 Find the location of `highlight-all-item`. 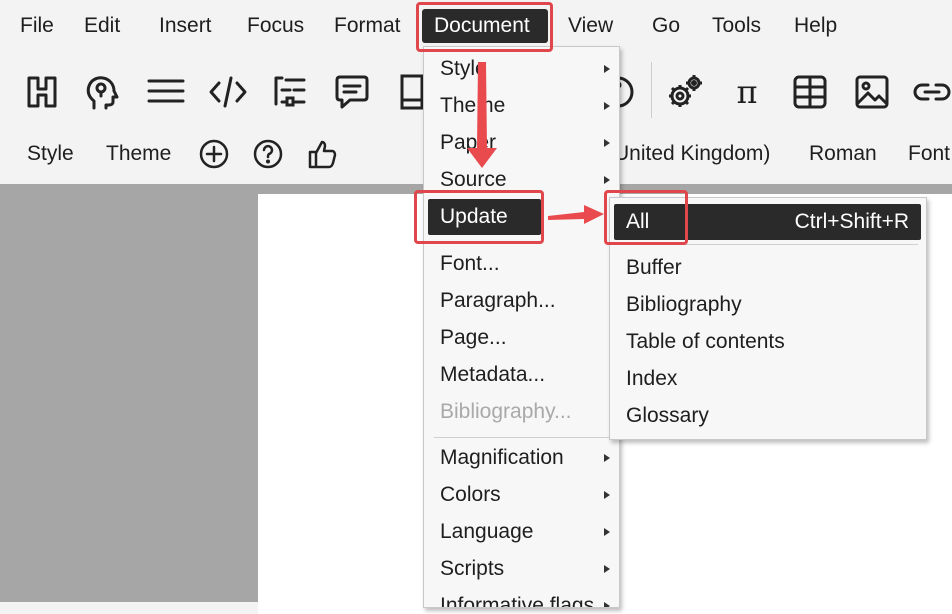

highlight-all-item is located at coordinates (646, 217).